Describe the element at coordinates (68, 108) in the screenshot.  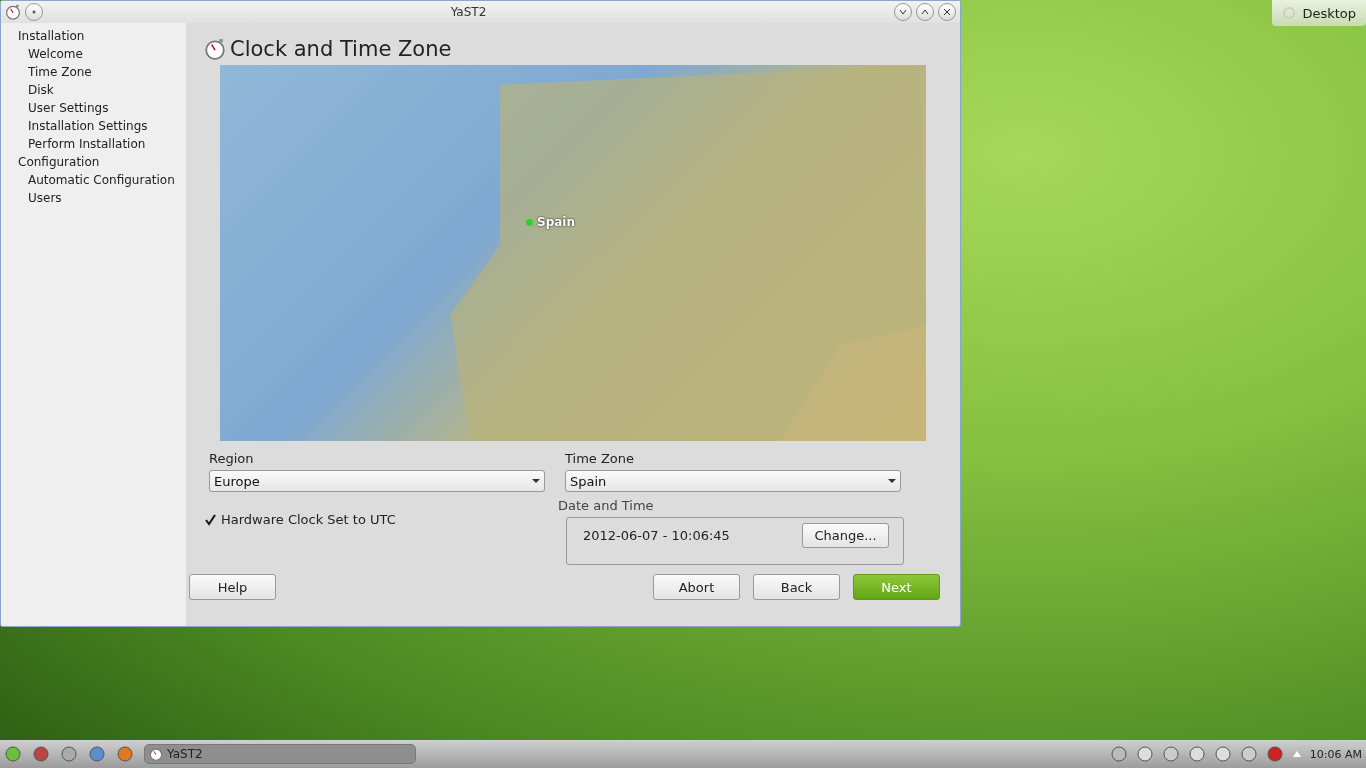
I see `sidebar-item: User Settings` at that location.